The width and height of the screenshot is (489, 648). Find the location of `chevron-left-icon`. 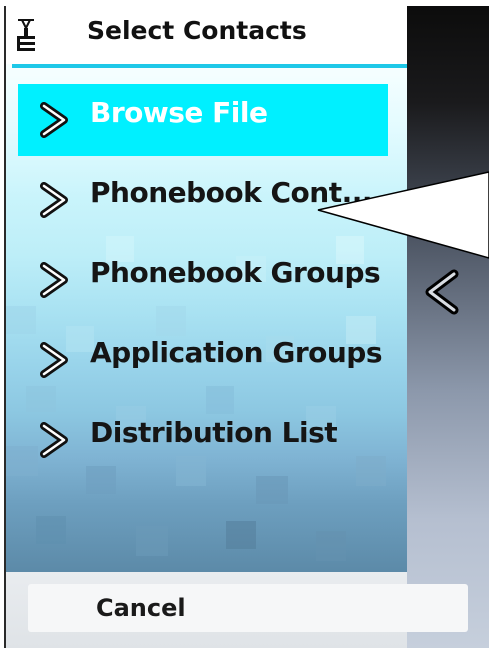

chevron-left-icon is located at coordinates (442, 292).